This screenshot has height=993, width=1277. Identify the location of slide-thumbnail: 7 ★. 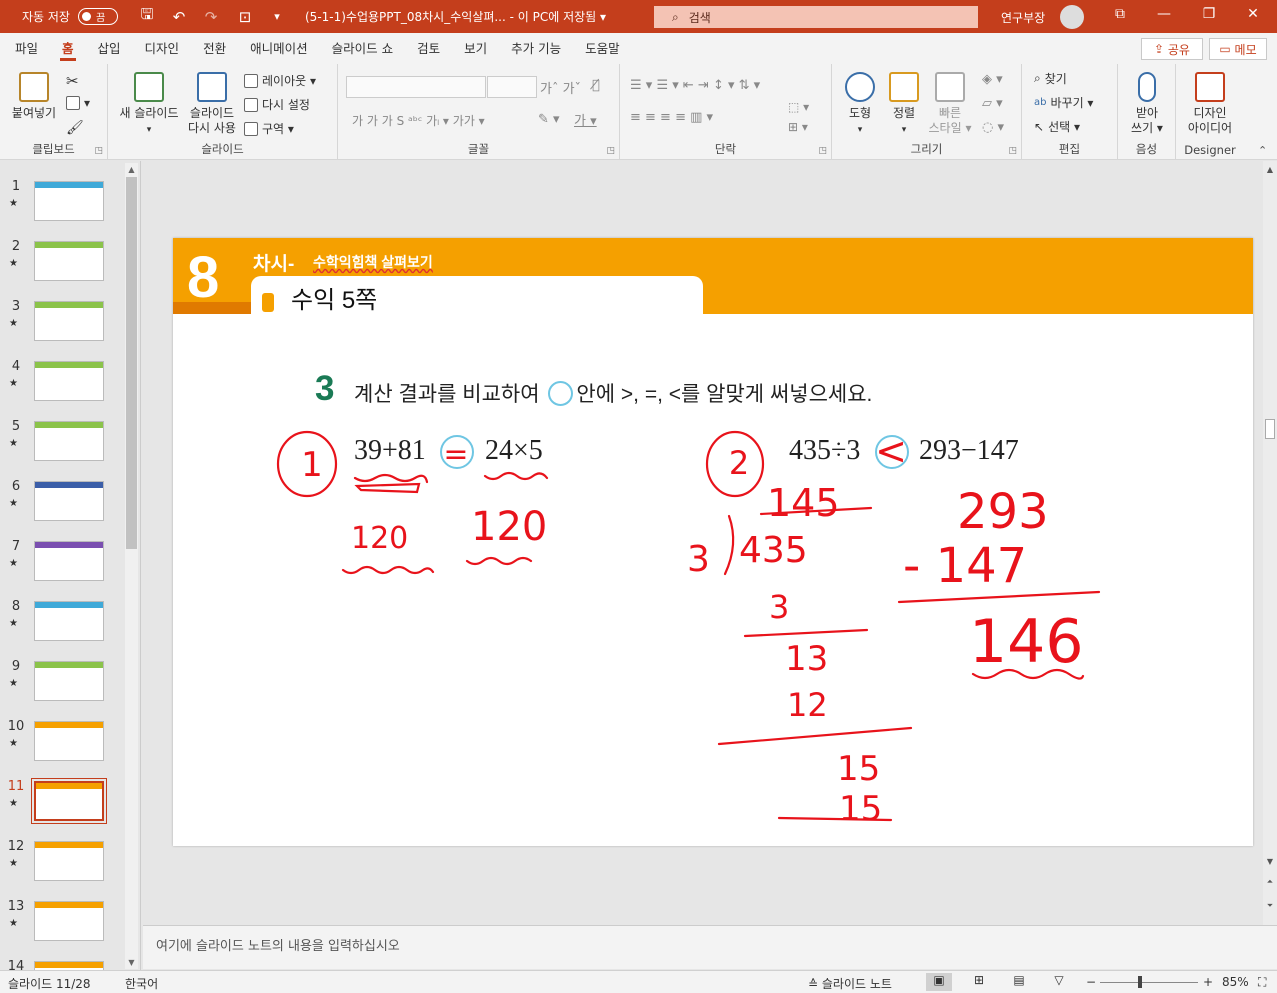
(62, 569).